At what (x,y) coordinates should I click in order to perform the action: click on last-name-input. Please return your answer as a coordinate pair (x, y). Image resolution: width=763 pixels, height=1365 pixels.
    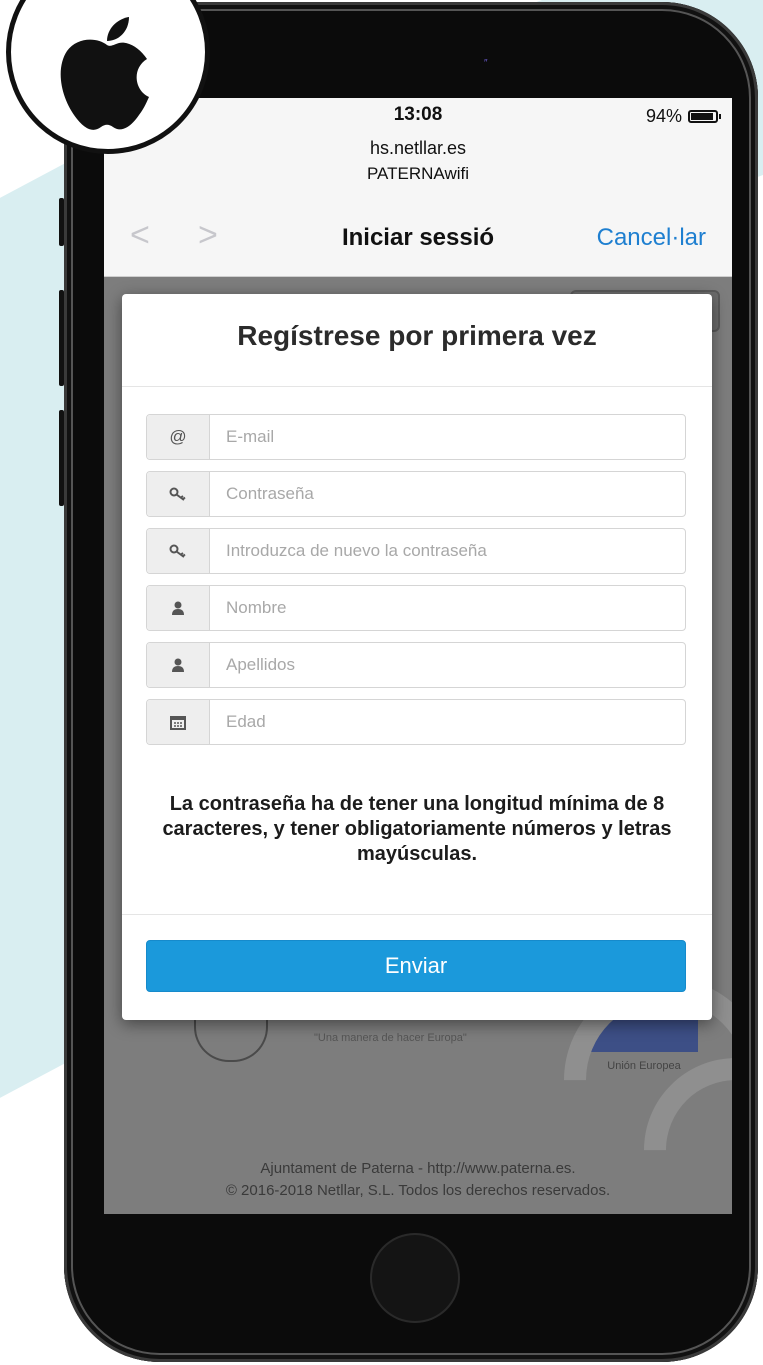
    Looking at the image, I should click on (447, 665).